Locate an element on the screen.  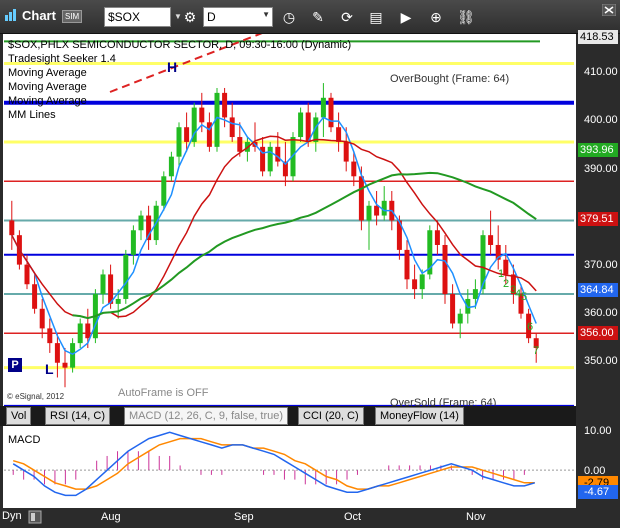
date-label-sep: Sep is located at coordinates (244, 517).